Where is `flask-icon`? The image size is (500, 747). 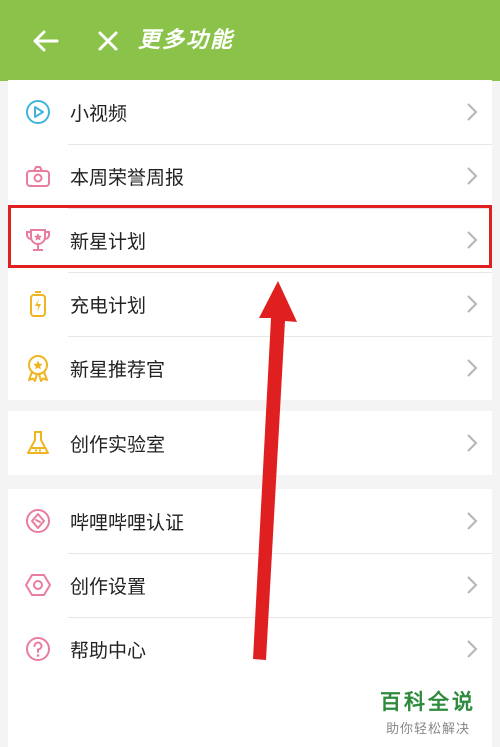 flask-icon is located at coordinates (38, 442).